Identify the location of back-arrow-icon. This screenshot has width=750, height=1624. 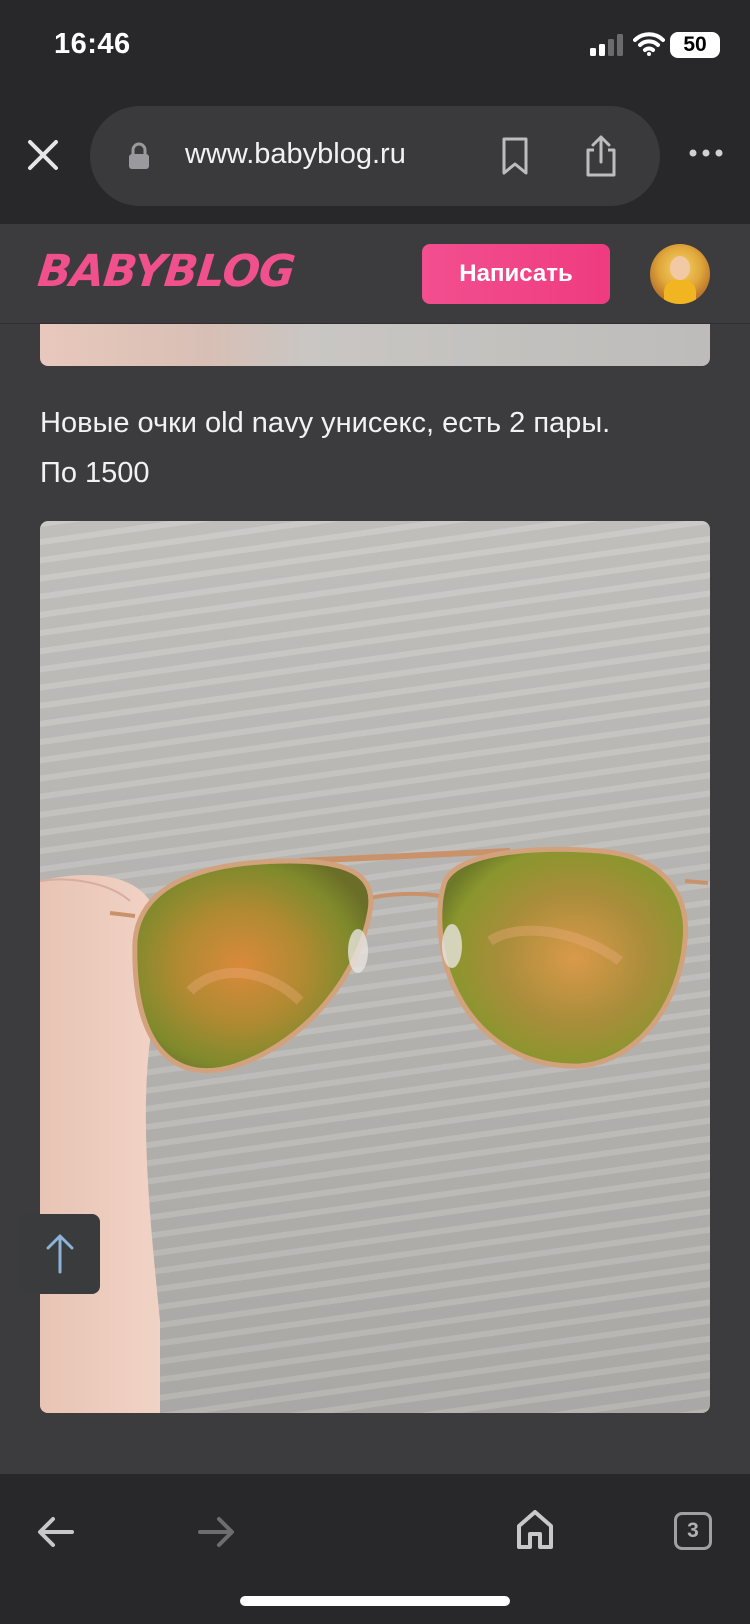
(56, 1532).